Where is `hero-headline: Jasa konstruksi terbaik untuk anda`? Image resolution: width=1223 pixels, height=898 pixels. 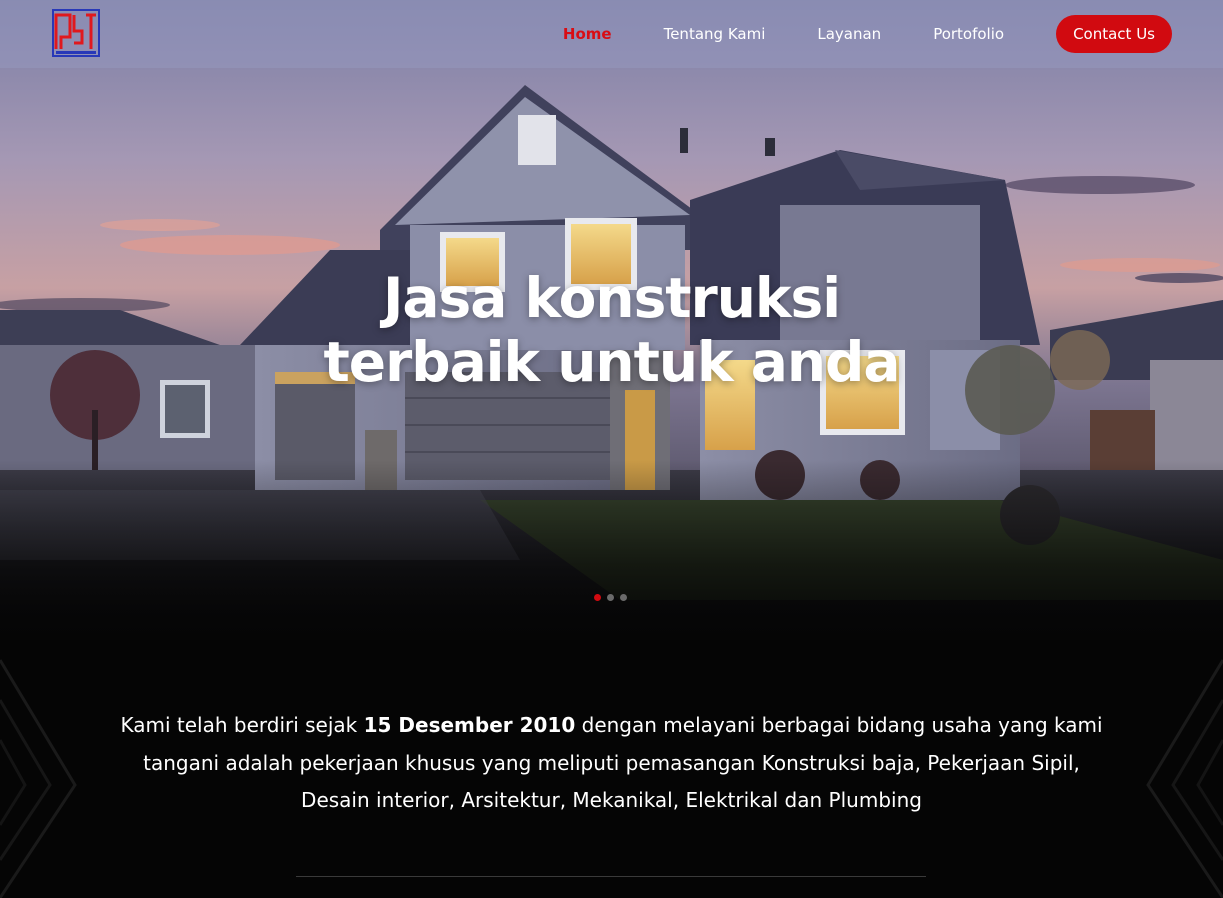
hero-headline: Jasa konstruksi terbaik untuk anda is located at coordinates (611, 330).